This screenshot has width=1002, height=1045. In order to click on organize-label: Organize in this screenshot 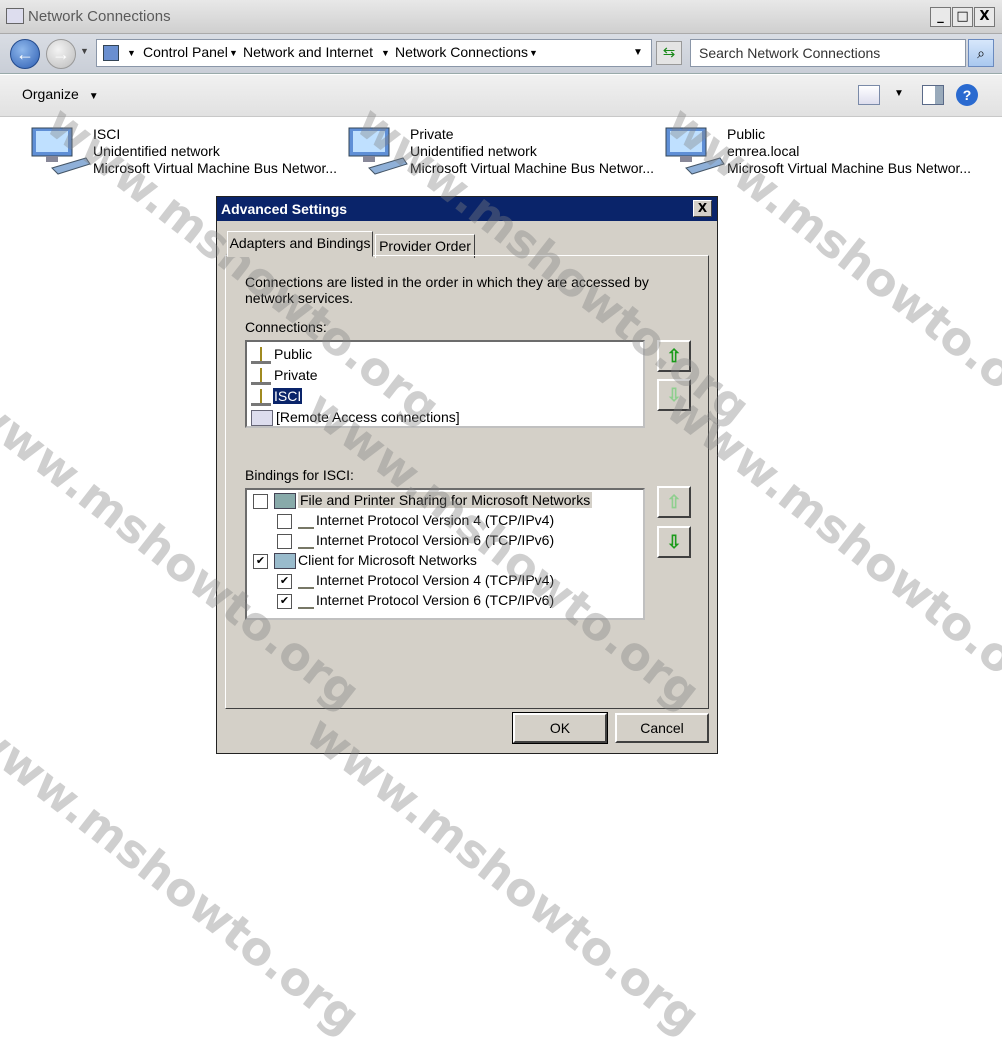, I will do `click(50, 94)`.